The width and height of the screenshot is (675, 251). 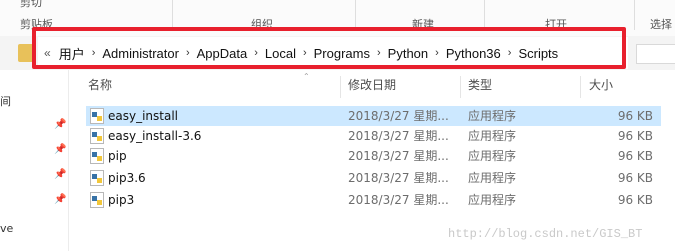 I want to click on breadcrumb-python: Python, so click(x=408, y=53).